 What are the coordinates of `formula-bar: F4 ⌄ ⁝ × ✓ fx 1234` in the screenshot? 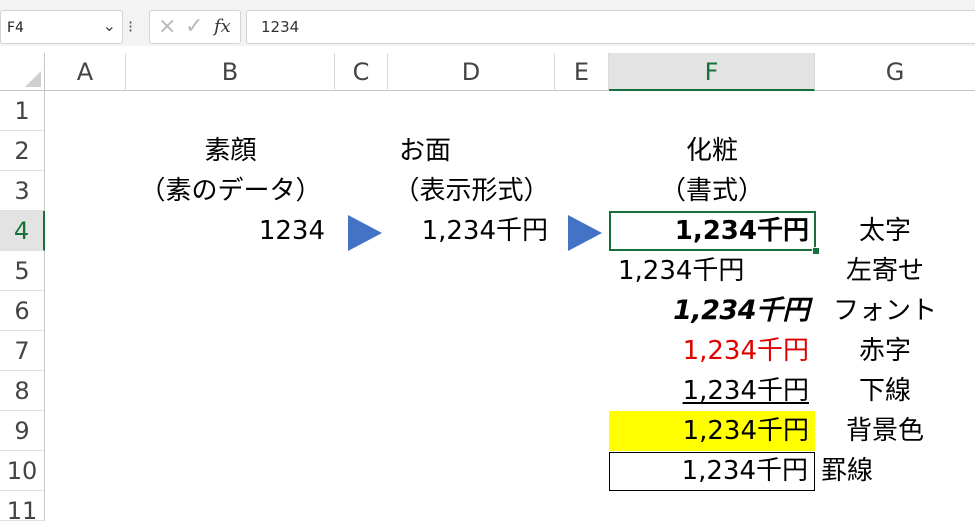 It's located at (487, 28).